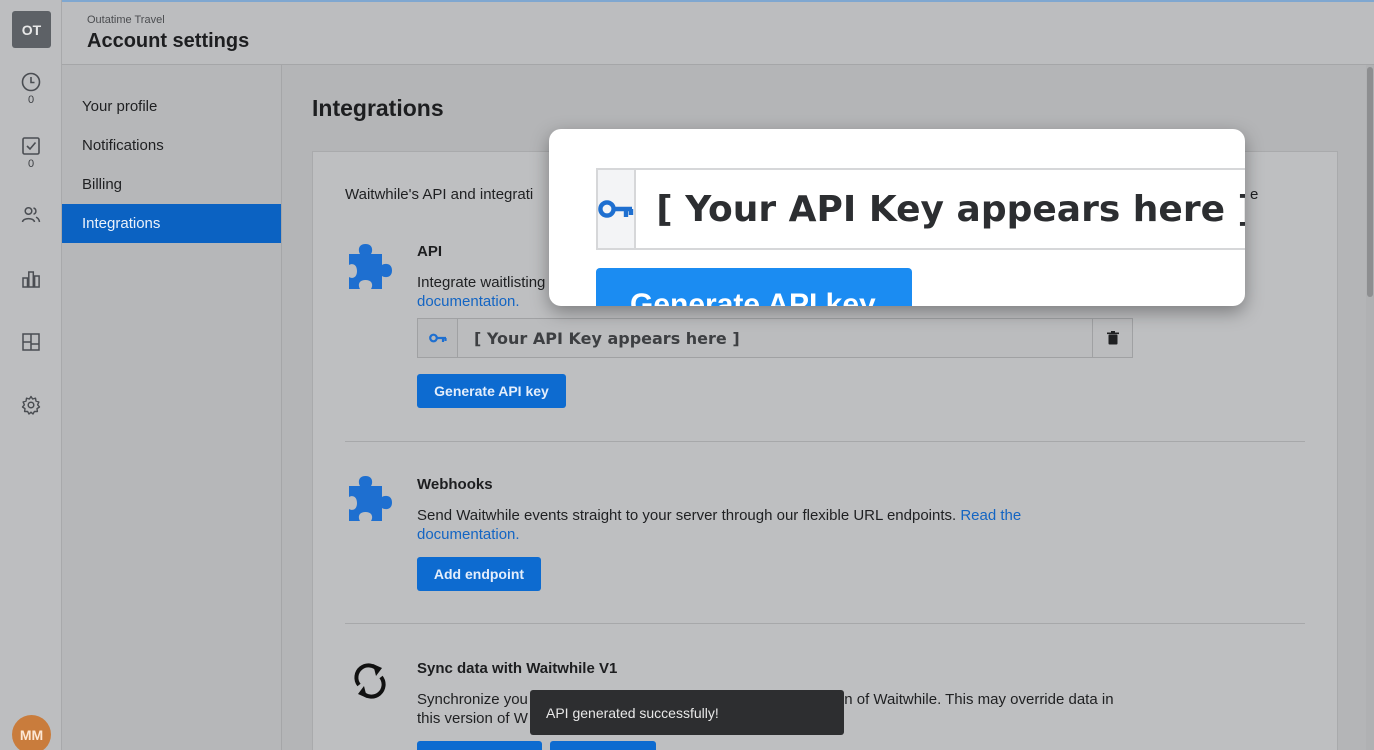 This screenshot has height=750, width=1374. What do you see at coordinates (603, 745) in the screenshot?
I see `sync-secondary-button` at bounding box center [603, 745].